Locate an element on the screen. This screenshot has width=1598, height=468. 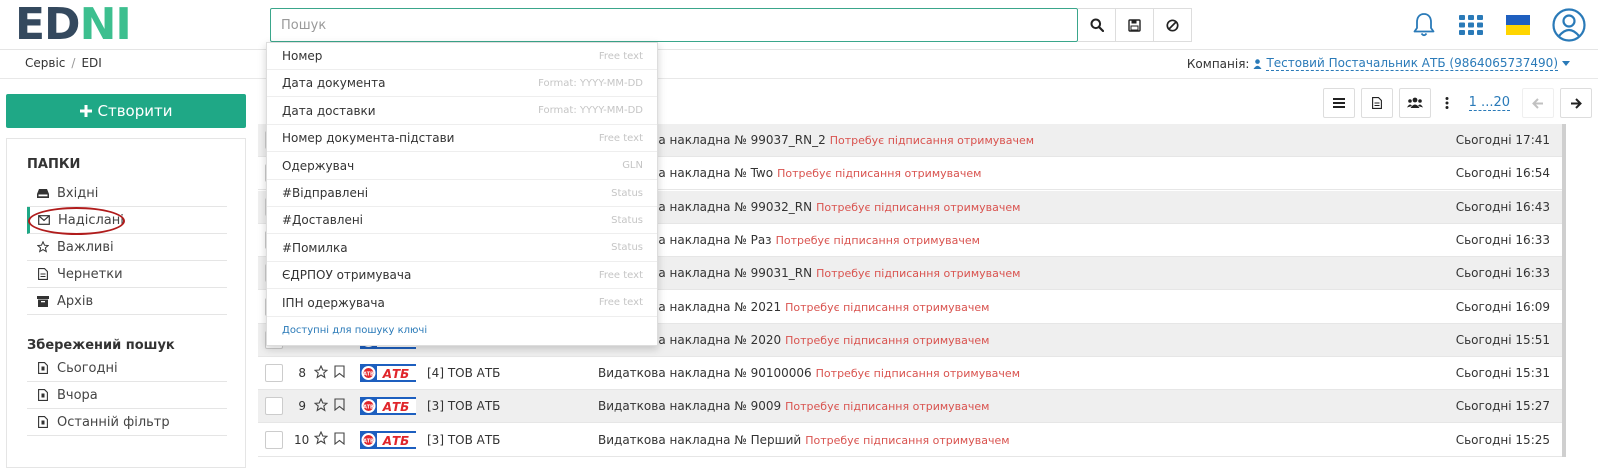
breadcrumb-item-service: Сервіс is located at coordinates (45, 63).